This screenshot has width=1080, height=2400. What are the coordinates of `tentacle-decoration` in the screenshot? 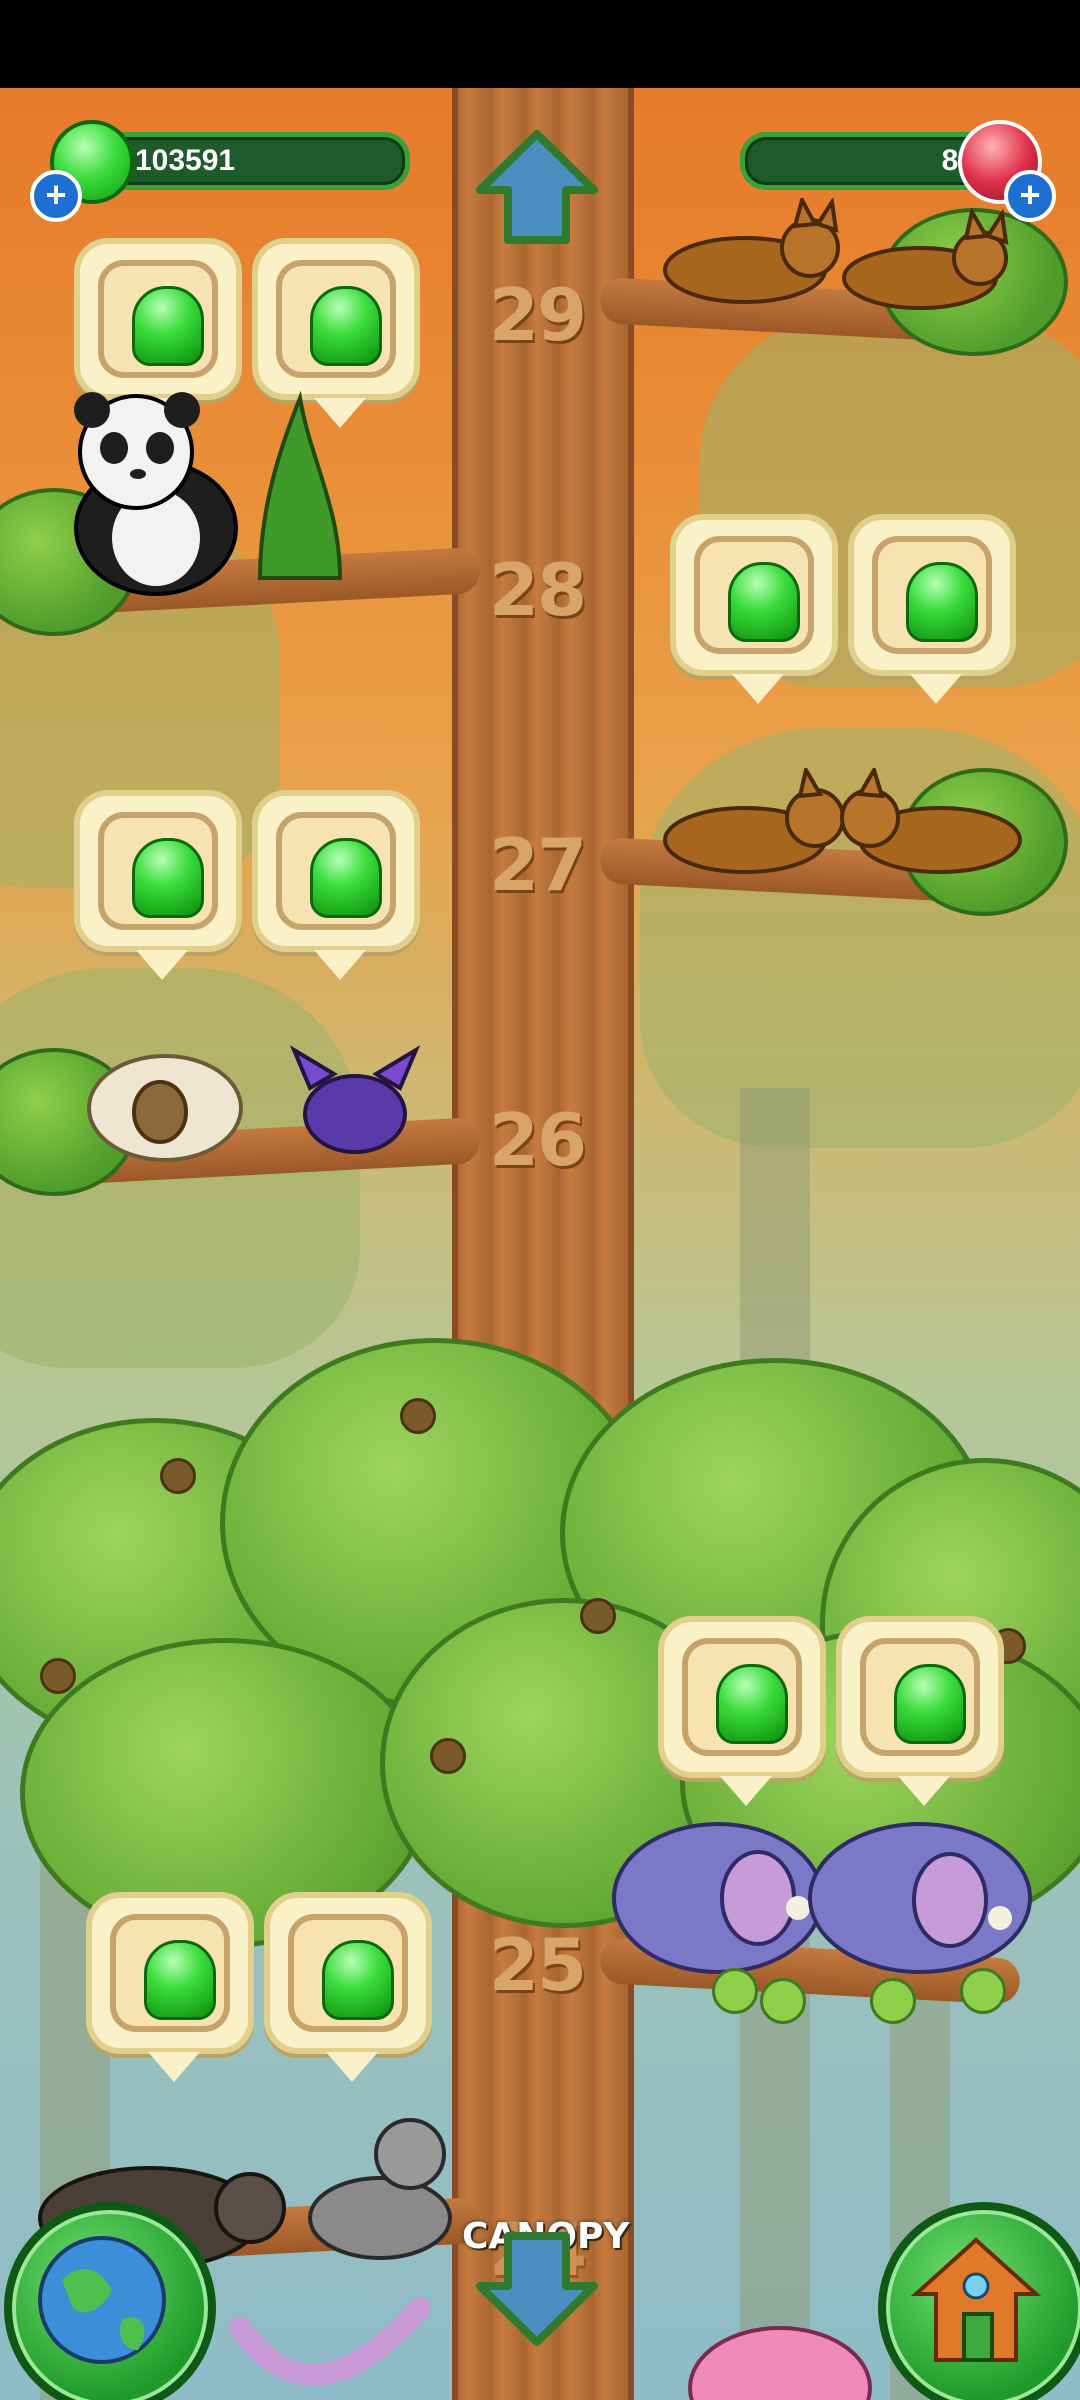 It's located at (330, 2341).